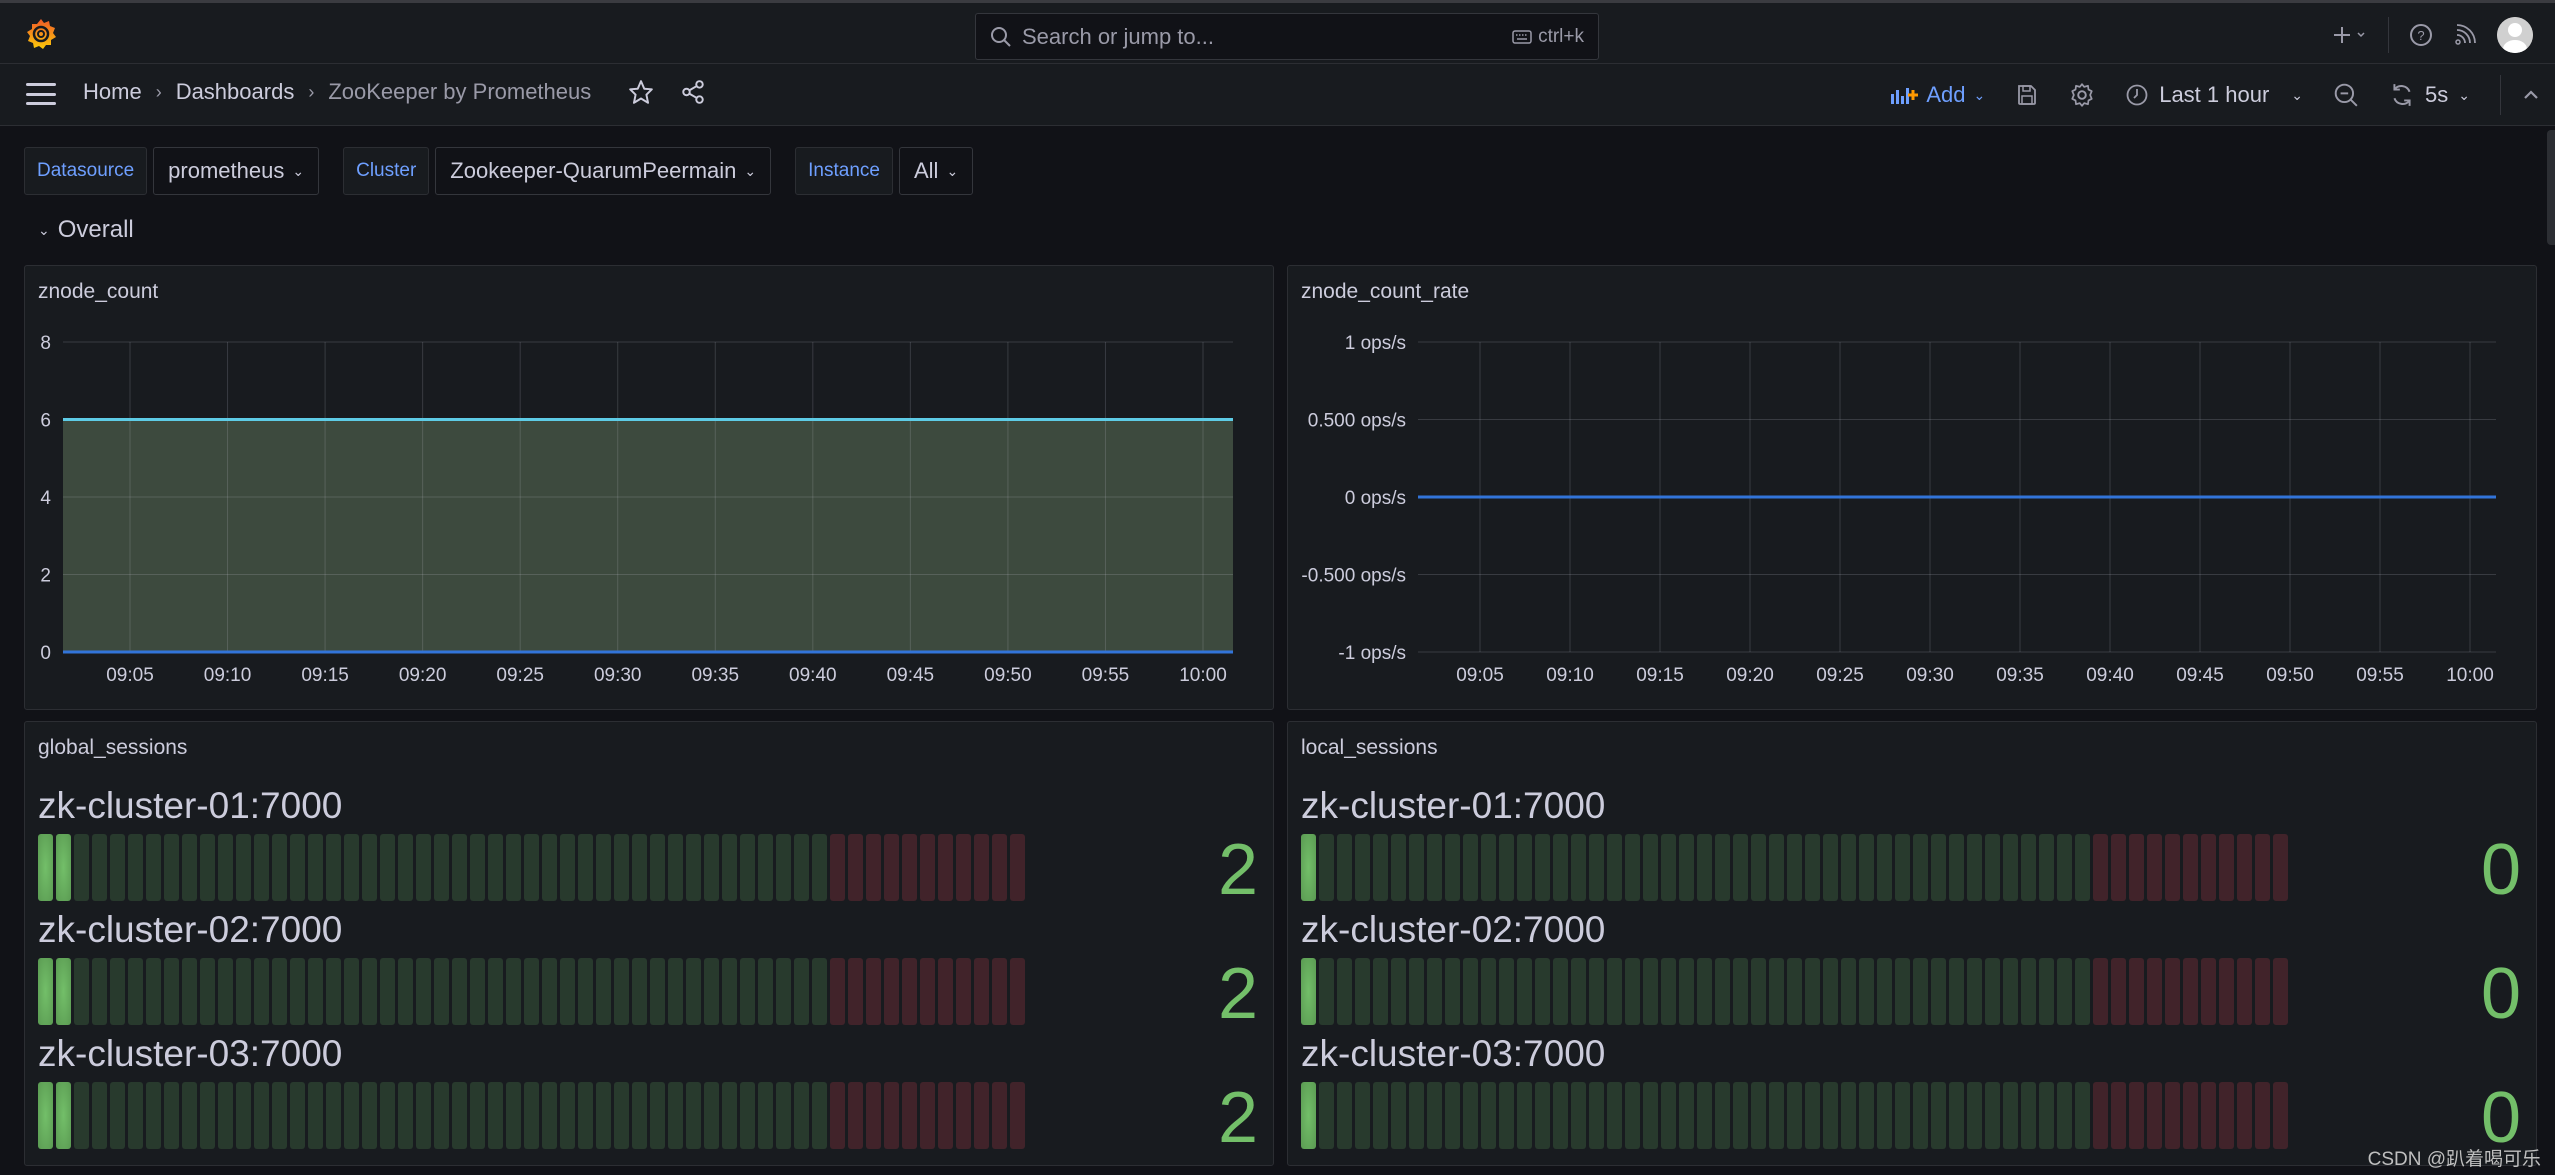  Describe the element at coordinates (693, 92) in the screenshot. I see `share-icon` at that location.